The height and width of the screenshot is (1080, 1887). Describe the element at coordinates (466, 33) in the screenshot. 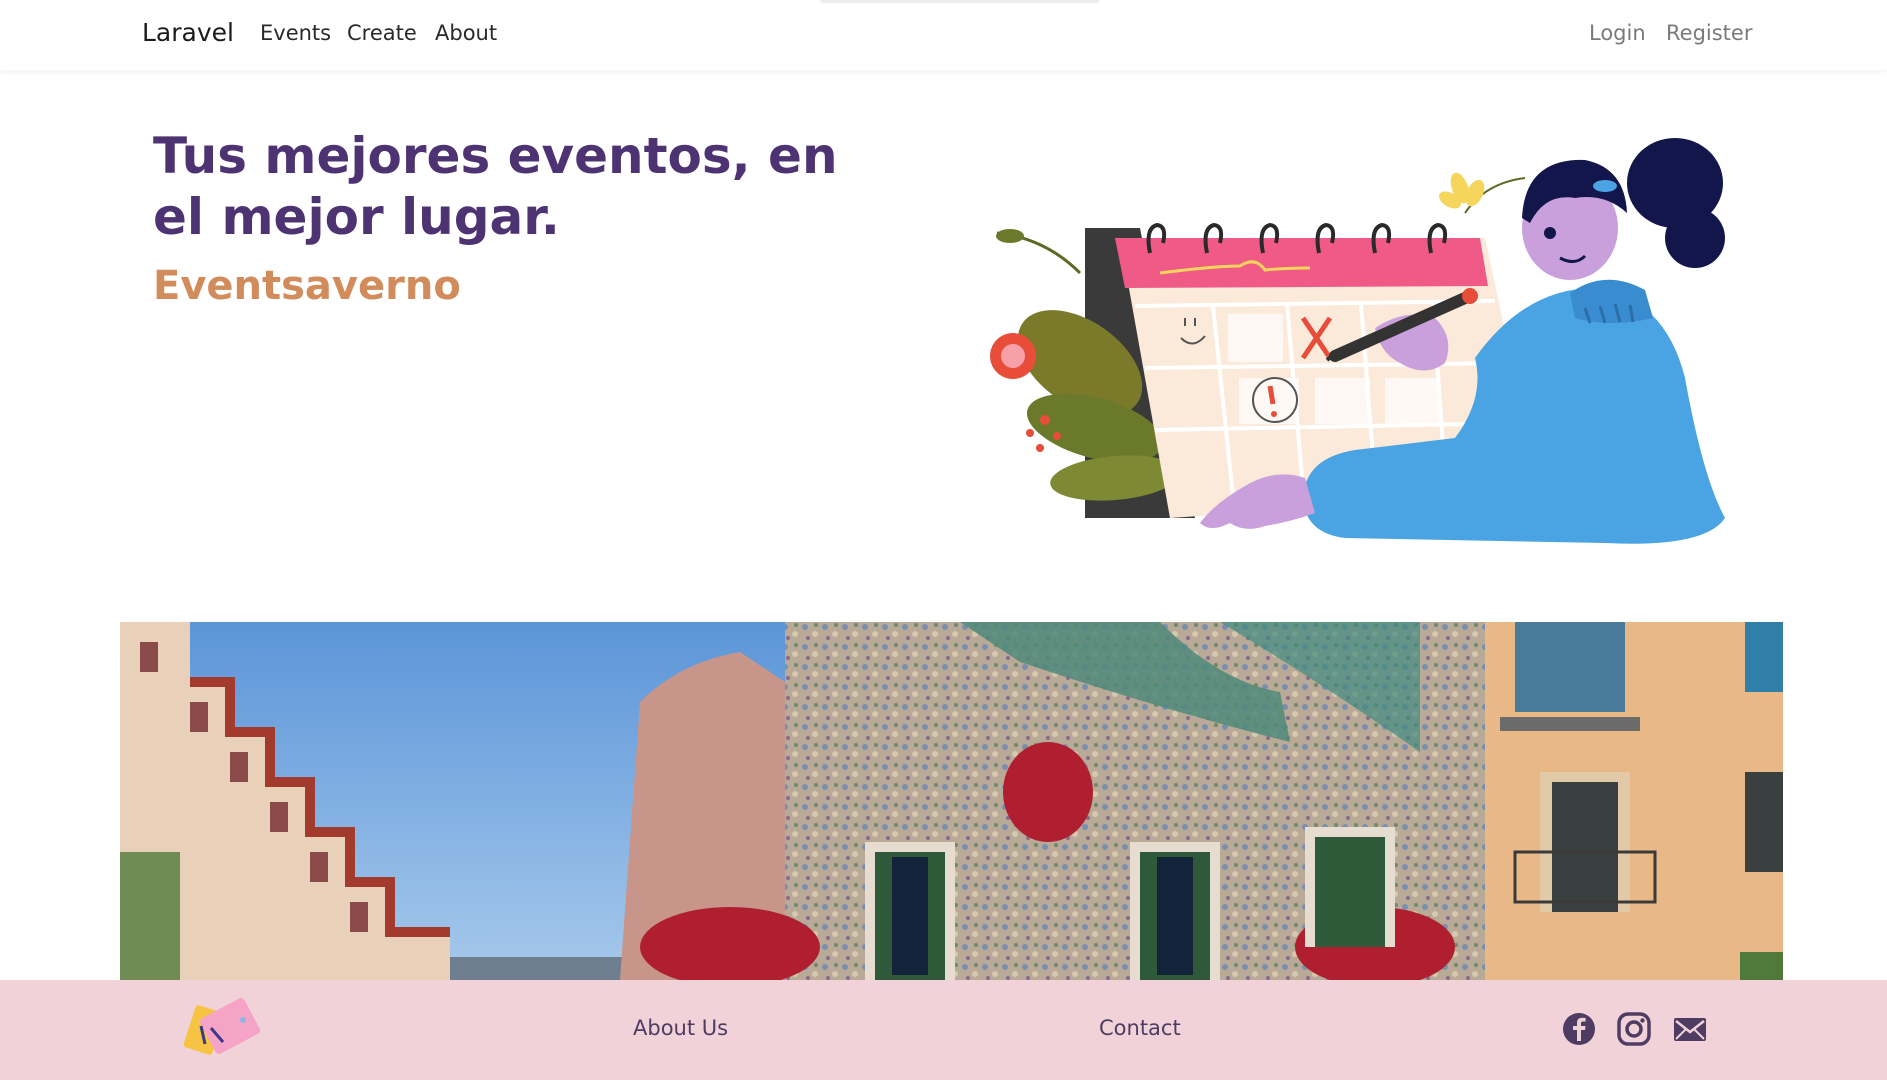

I see `nav-about: About` at that location.